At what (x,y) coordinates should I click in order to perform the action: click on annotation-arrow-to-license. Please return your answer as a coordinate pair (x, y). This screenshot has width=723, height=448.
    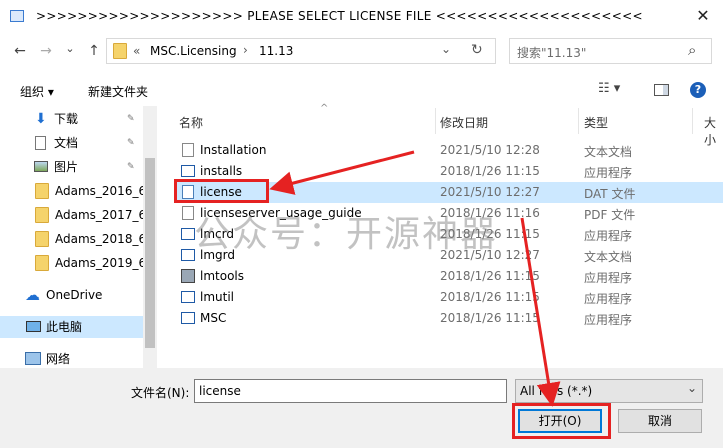
    Looking at the image, I should click on (342, 172).